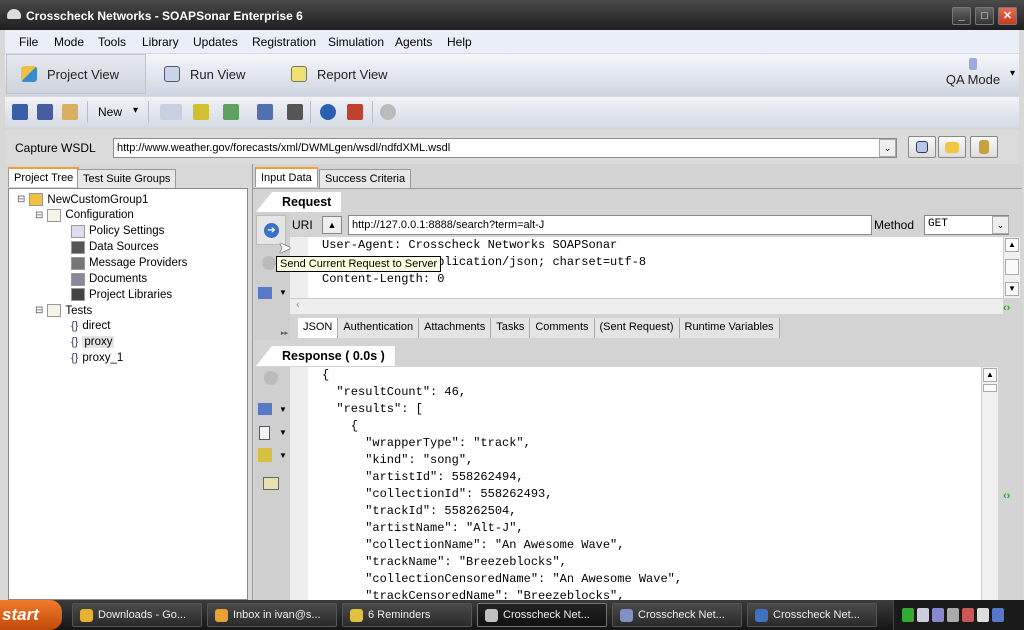  Describe the element at coordinates (265, 112) in the screenshot. I see `documents-icon` at that location.